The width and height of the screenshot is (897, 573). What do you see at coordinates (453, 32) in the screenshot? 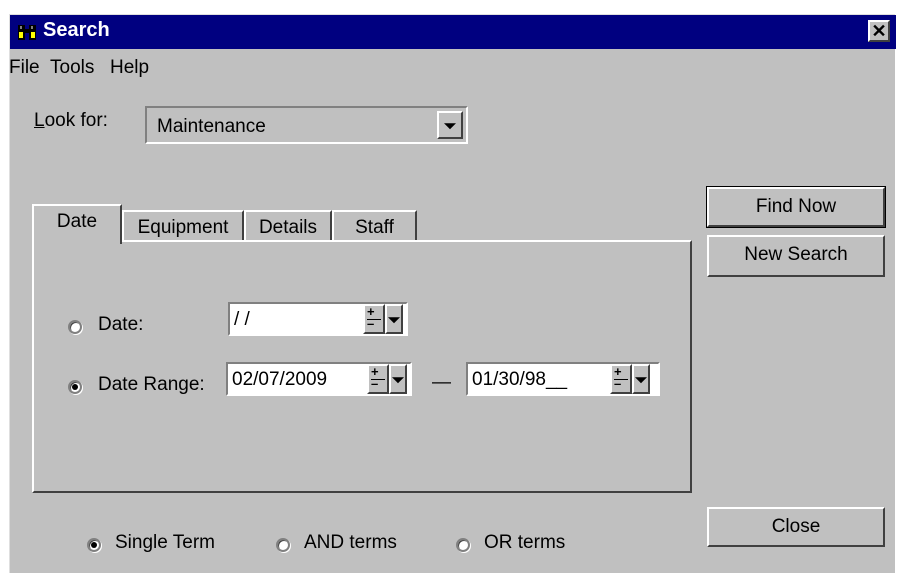
I see `title-bar: Search ✕` at bounding box center [453, 32].